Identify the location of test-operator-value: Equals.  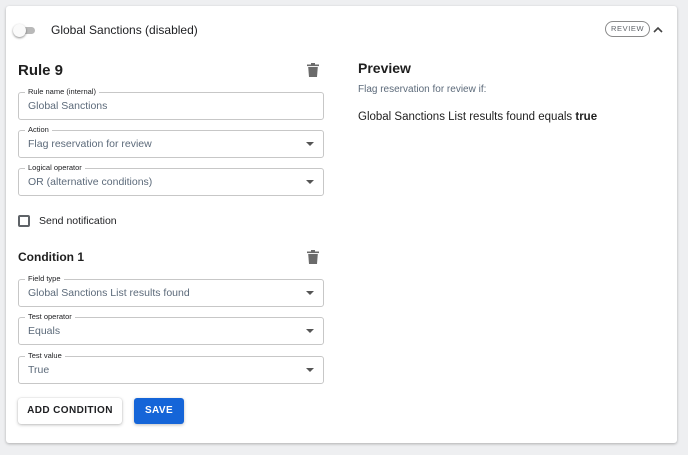
(44, 331).